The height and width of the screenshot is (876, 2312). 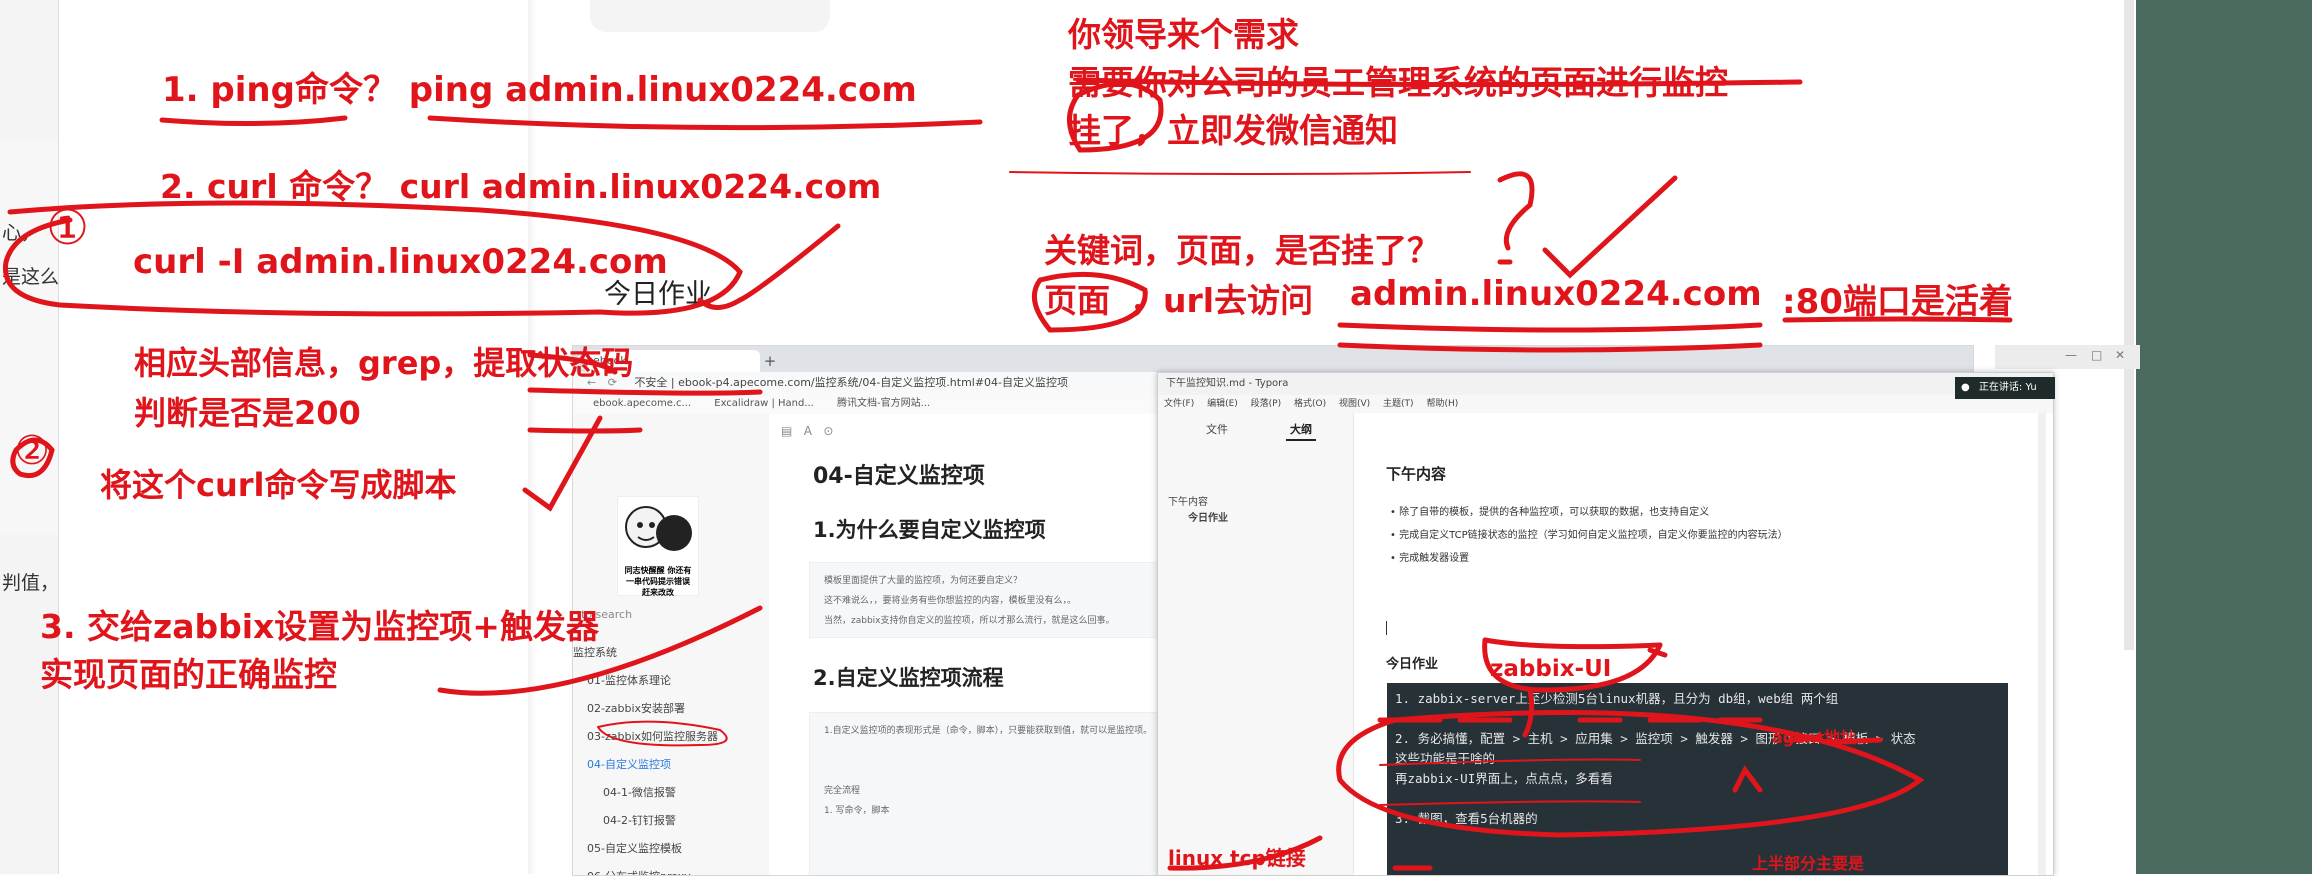 I want to click on arrow-stroke, so click(x=1747, y=779).